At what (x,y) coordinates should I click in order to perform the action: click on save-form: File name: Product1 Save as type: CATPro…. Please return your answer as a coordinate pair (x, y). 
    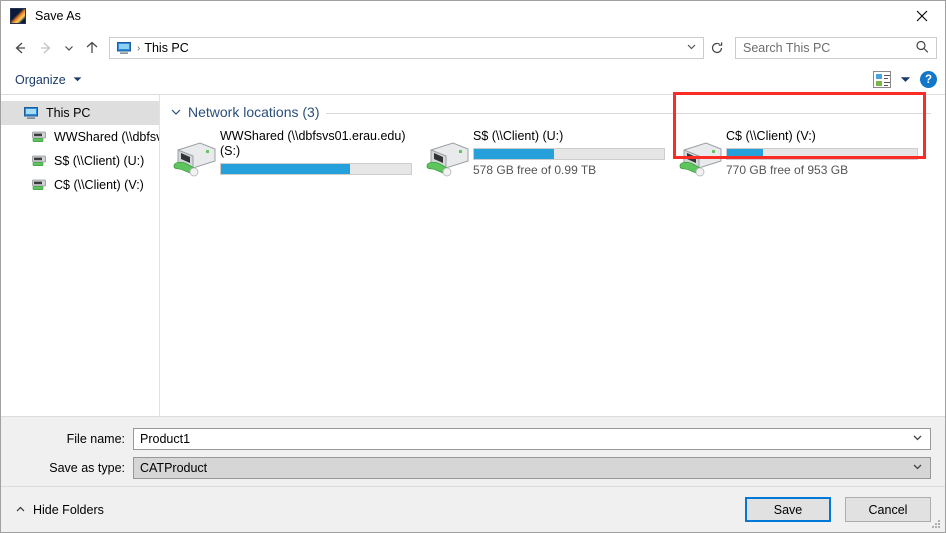
    Looking at the image, I should click on (473, 451).